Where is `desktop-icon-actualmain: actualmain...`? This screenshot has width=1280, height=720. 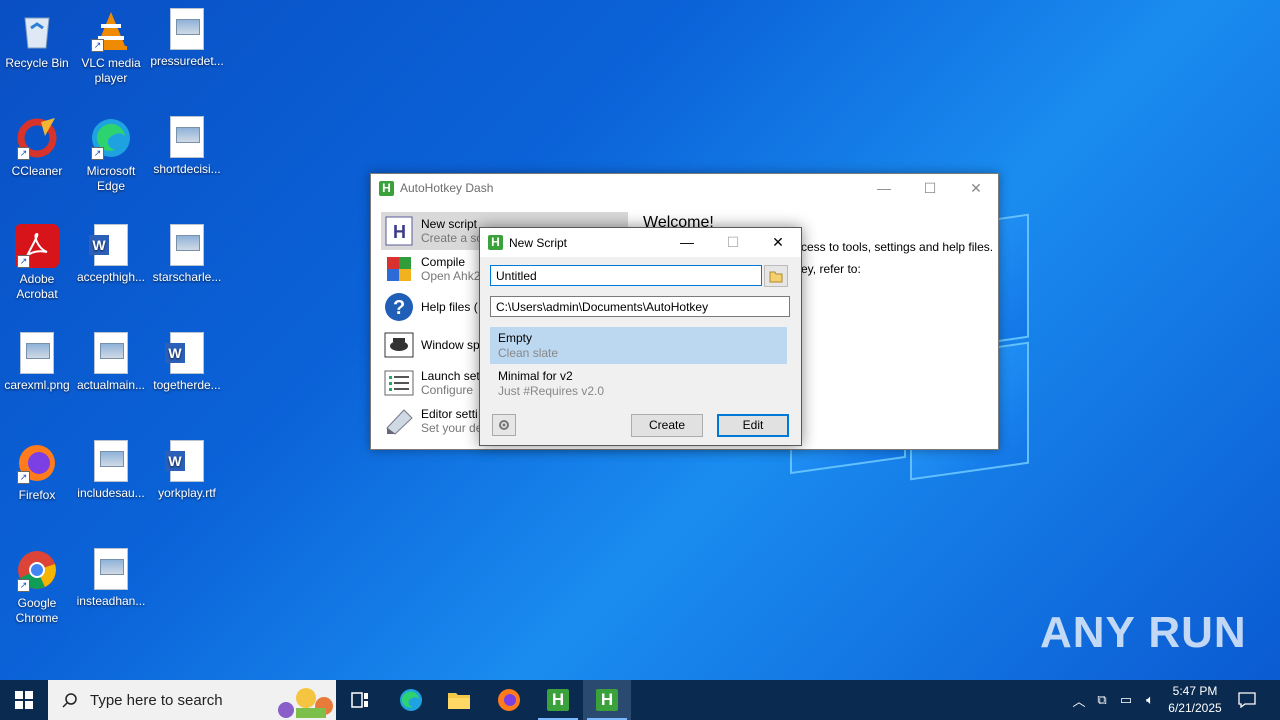
desktop-icon-actualmain: actualmain... is located at coordinates (111, 362).